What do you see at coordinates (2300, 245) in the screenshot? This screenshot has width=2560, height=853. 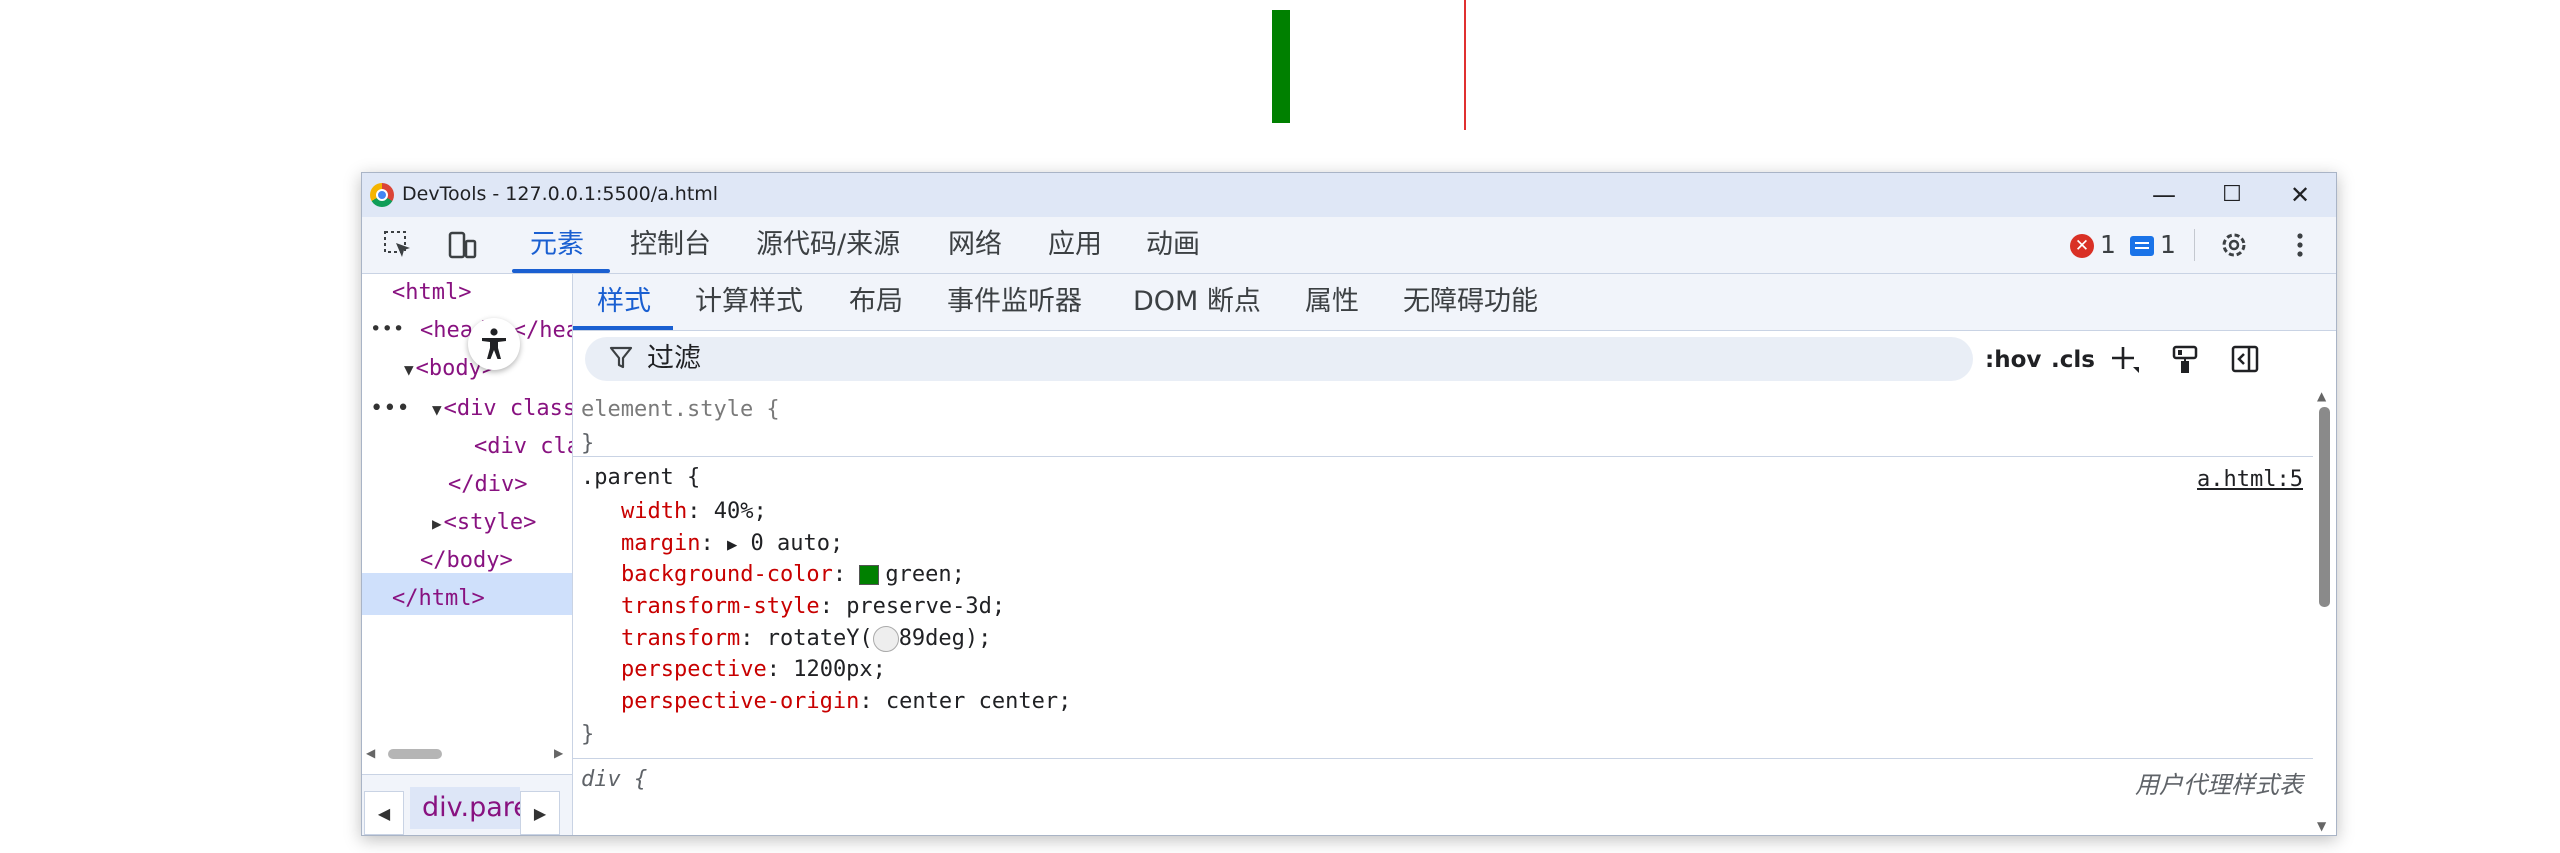 I see `kebab-menu-icon` at bounding box center [2300, 245].